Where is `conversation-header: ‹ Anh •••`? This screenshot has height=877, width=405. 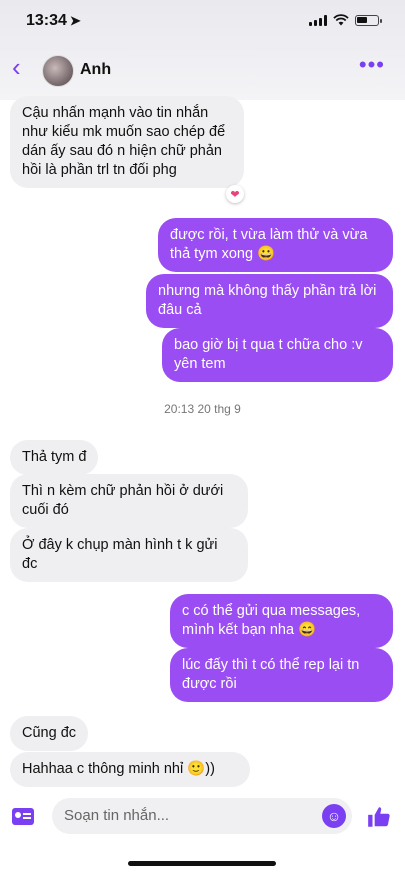
conversation-header: ‹ Anh ••• is located at coordinates (202, 69).